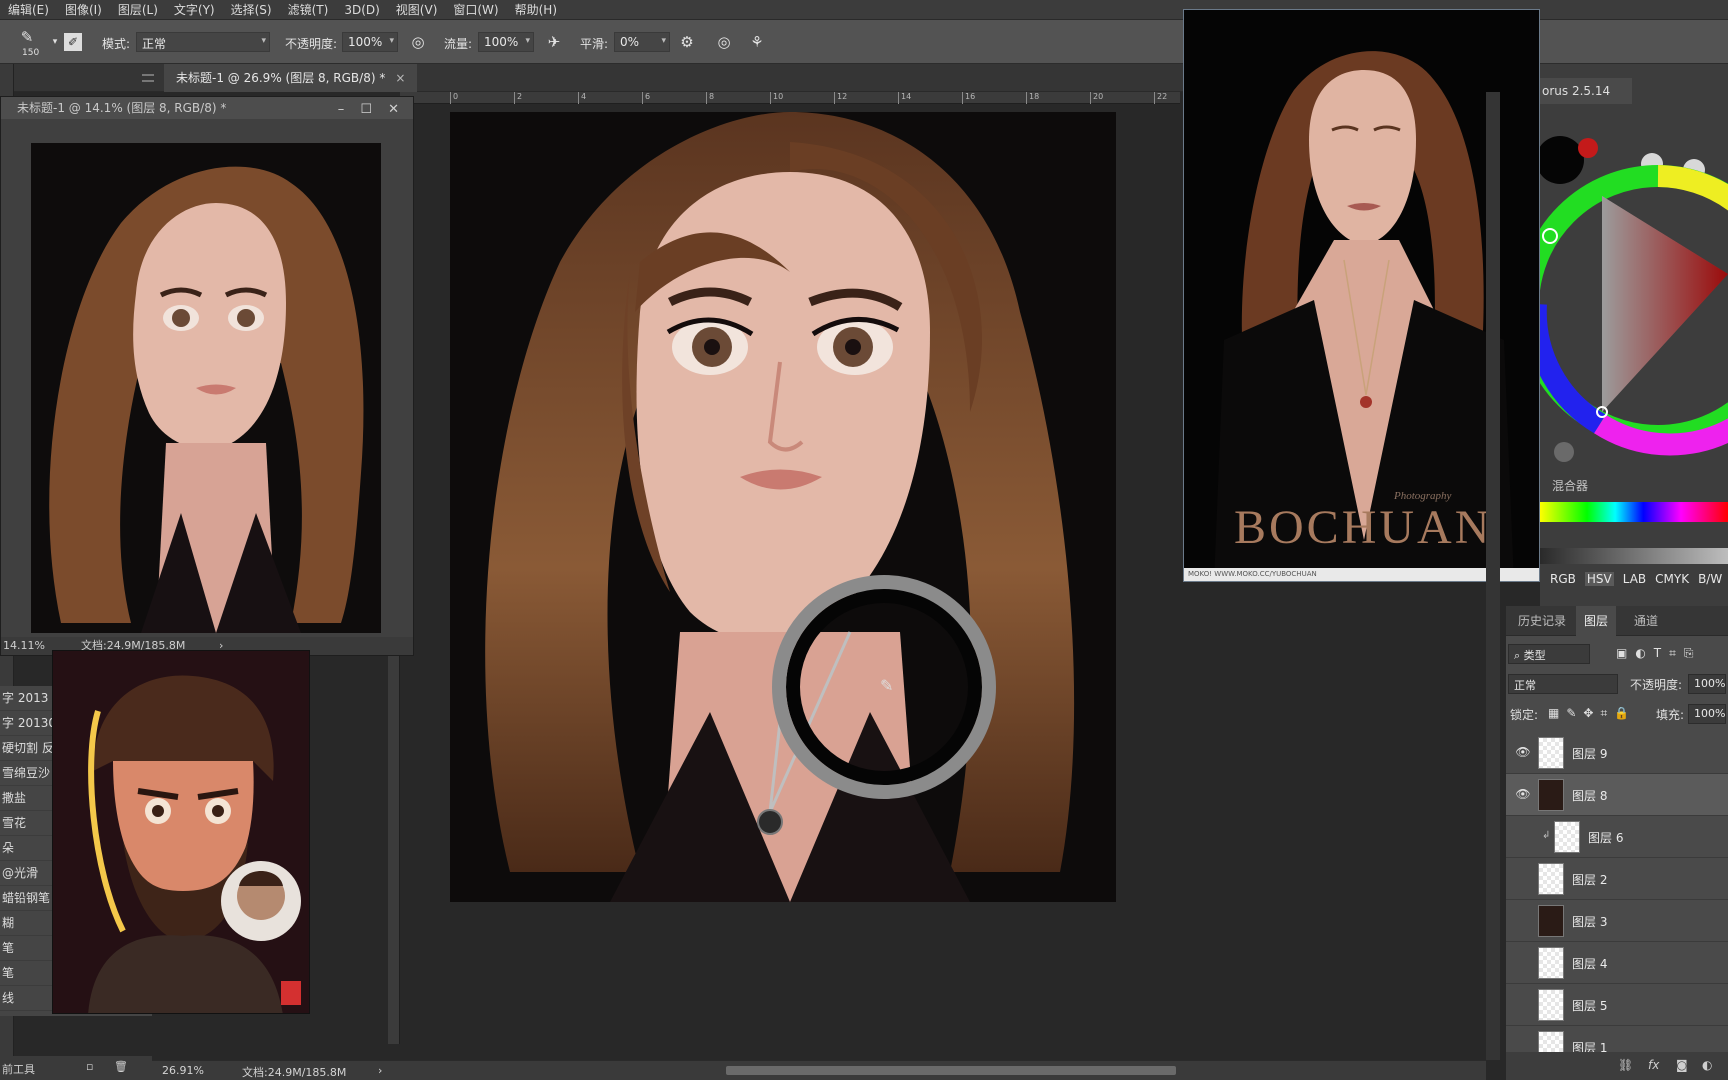  I want to click on trash-icon: 🗑, so click(121, 1066).